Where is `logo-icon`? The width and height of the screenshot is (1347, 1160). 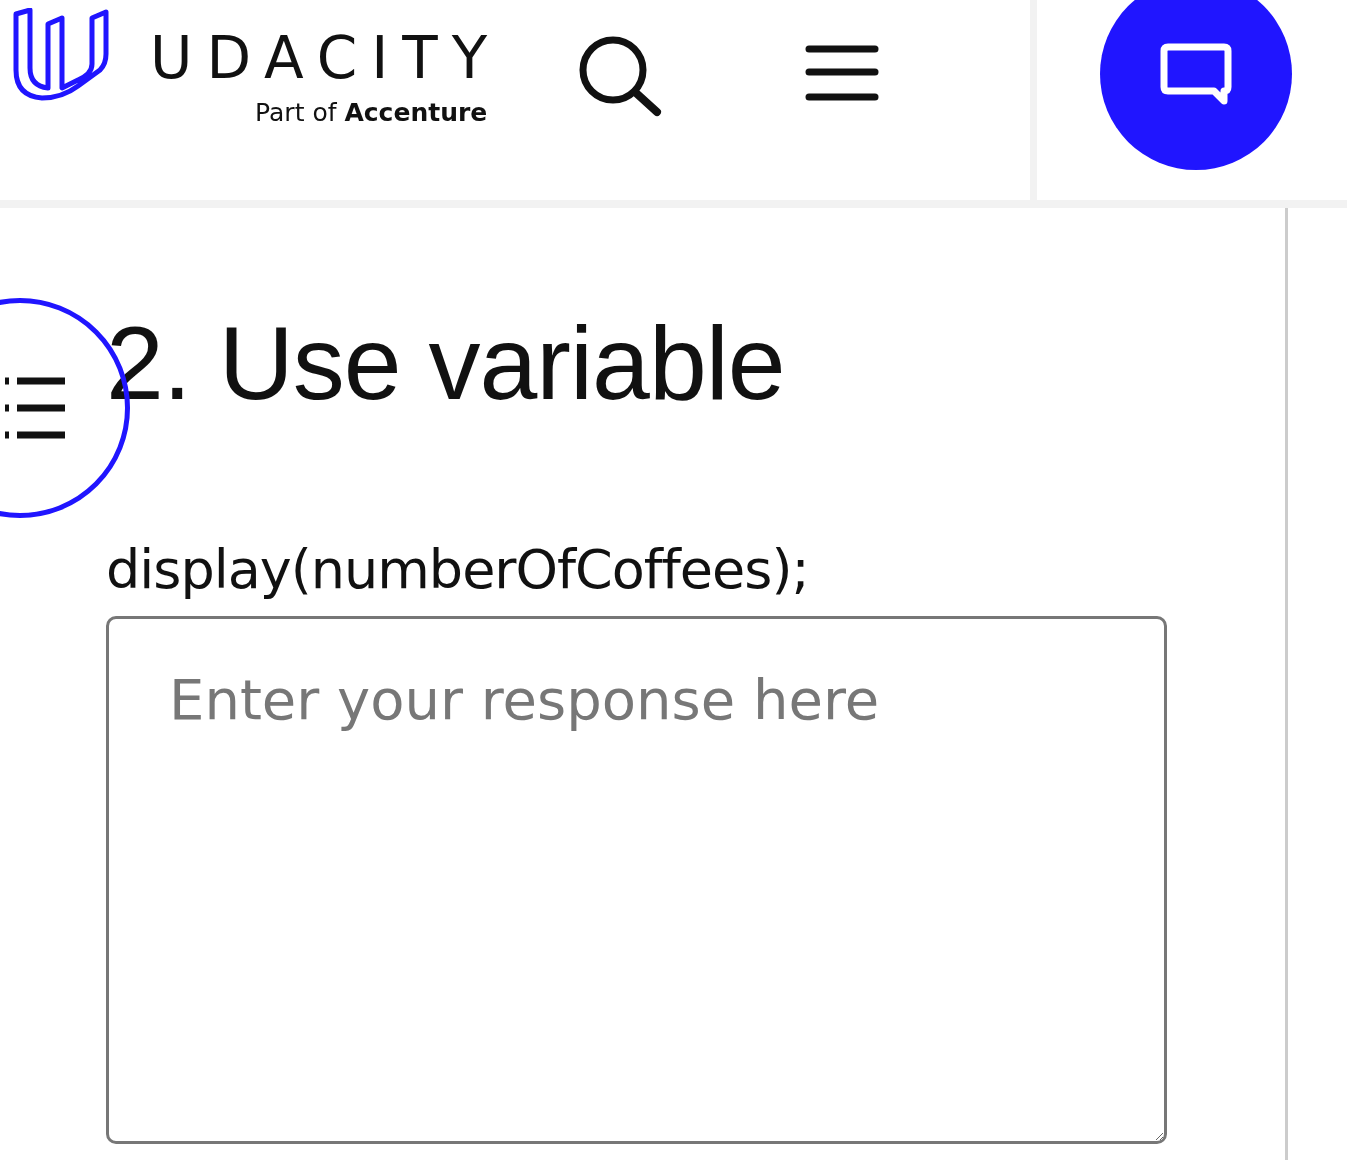
logo-icon is located at coordinates (61, 55).